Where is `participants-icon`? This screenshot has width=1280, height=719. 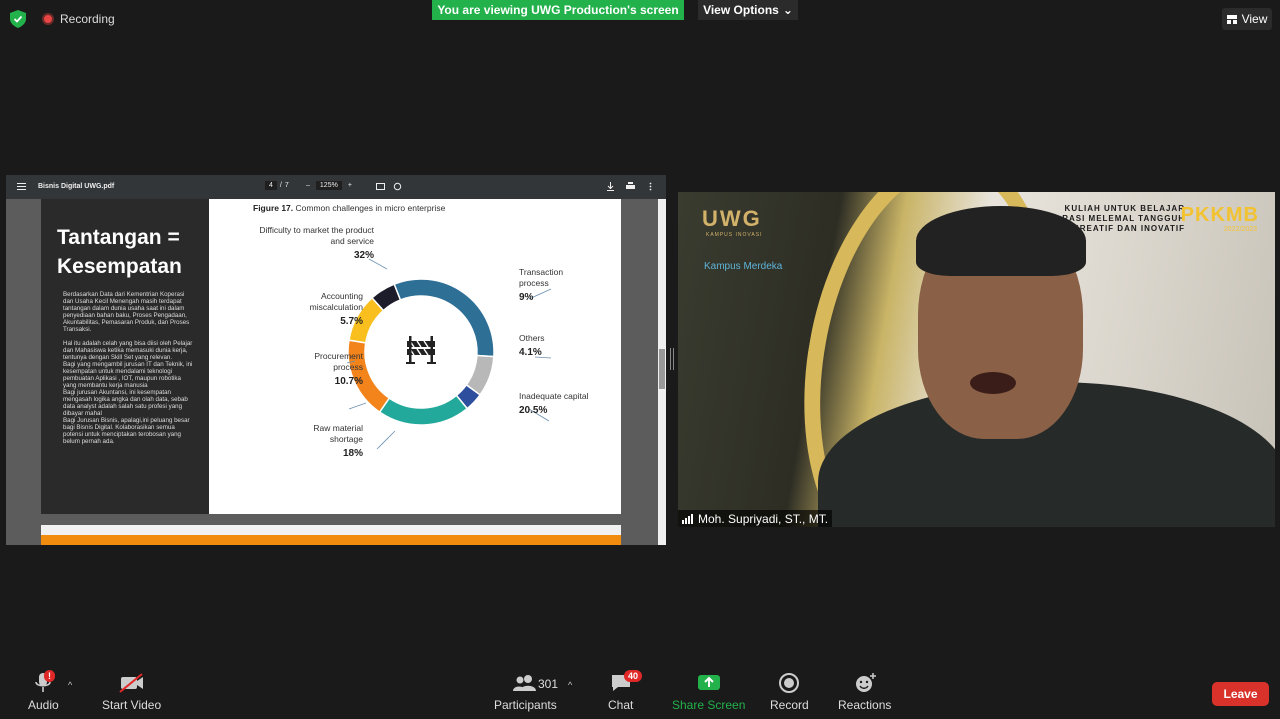 participants-icon is located at coordinates (525, 683).